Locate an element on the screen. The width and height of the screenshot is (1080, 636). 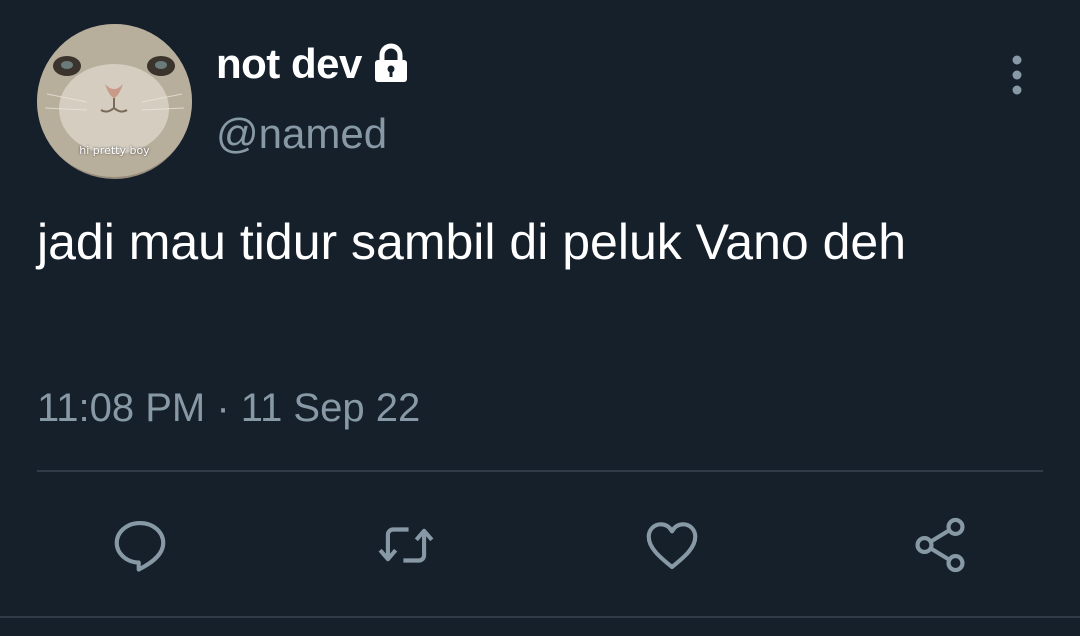
retweet-button is located at coordinates (406, 545).